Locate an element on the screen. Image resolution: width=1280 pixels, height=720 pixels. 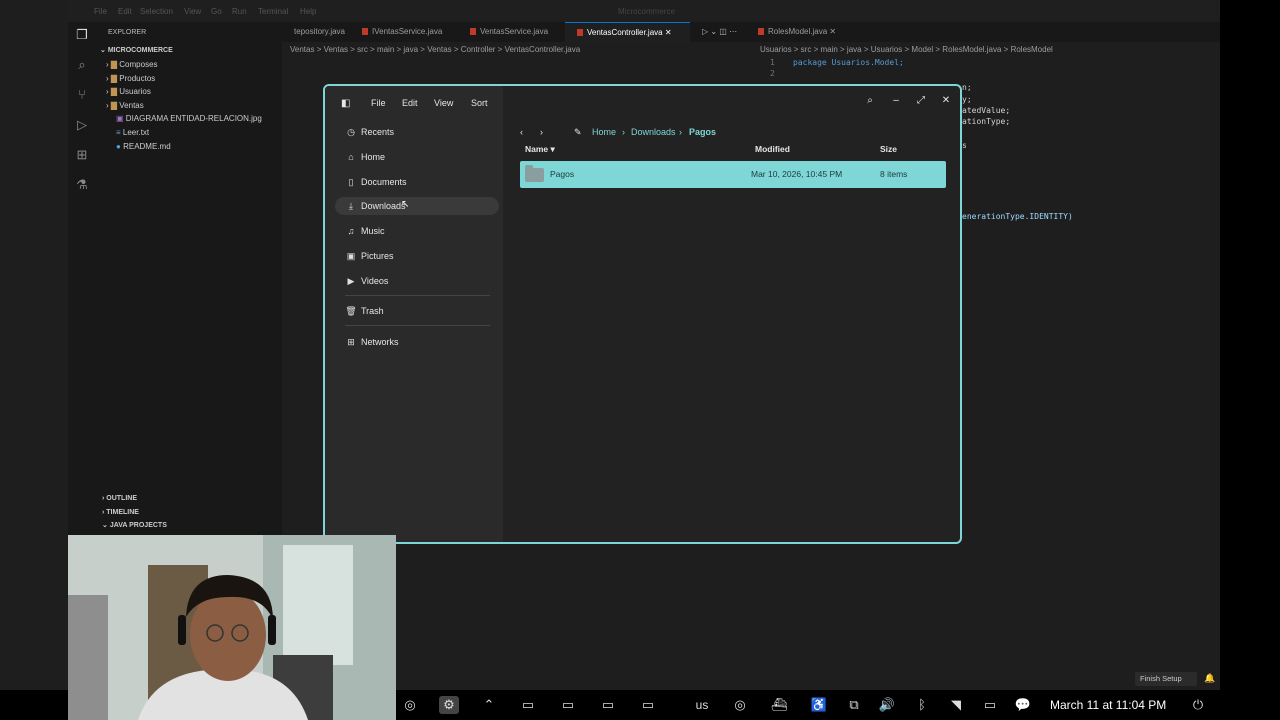
sidebar-item-pictures: ▣ Pictures is located at coordinates (417, 256).